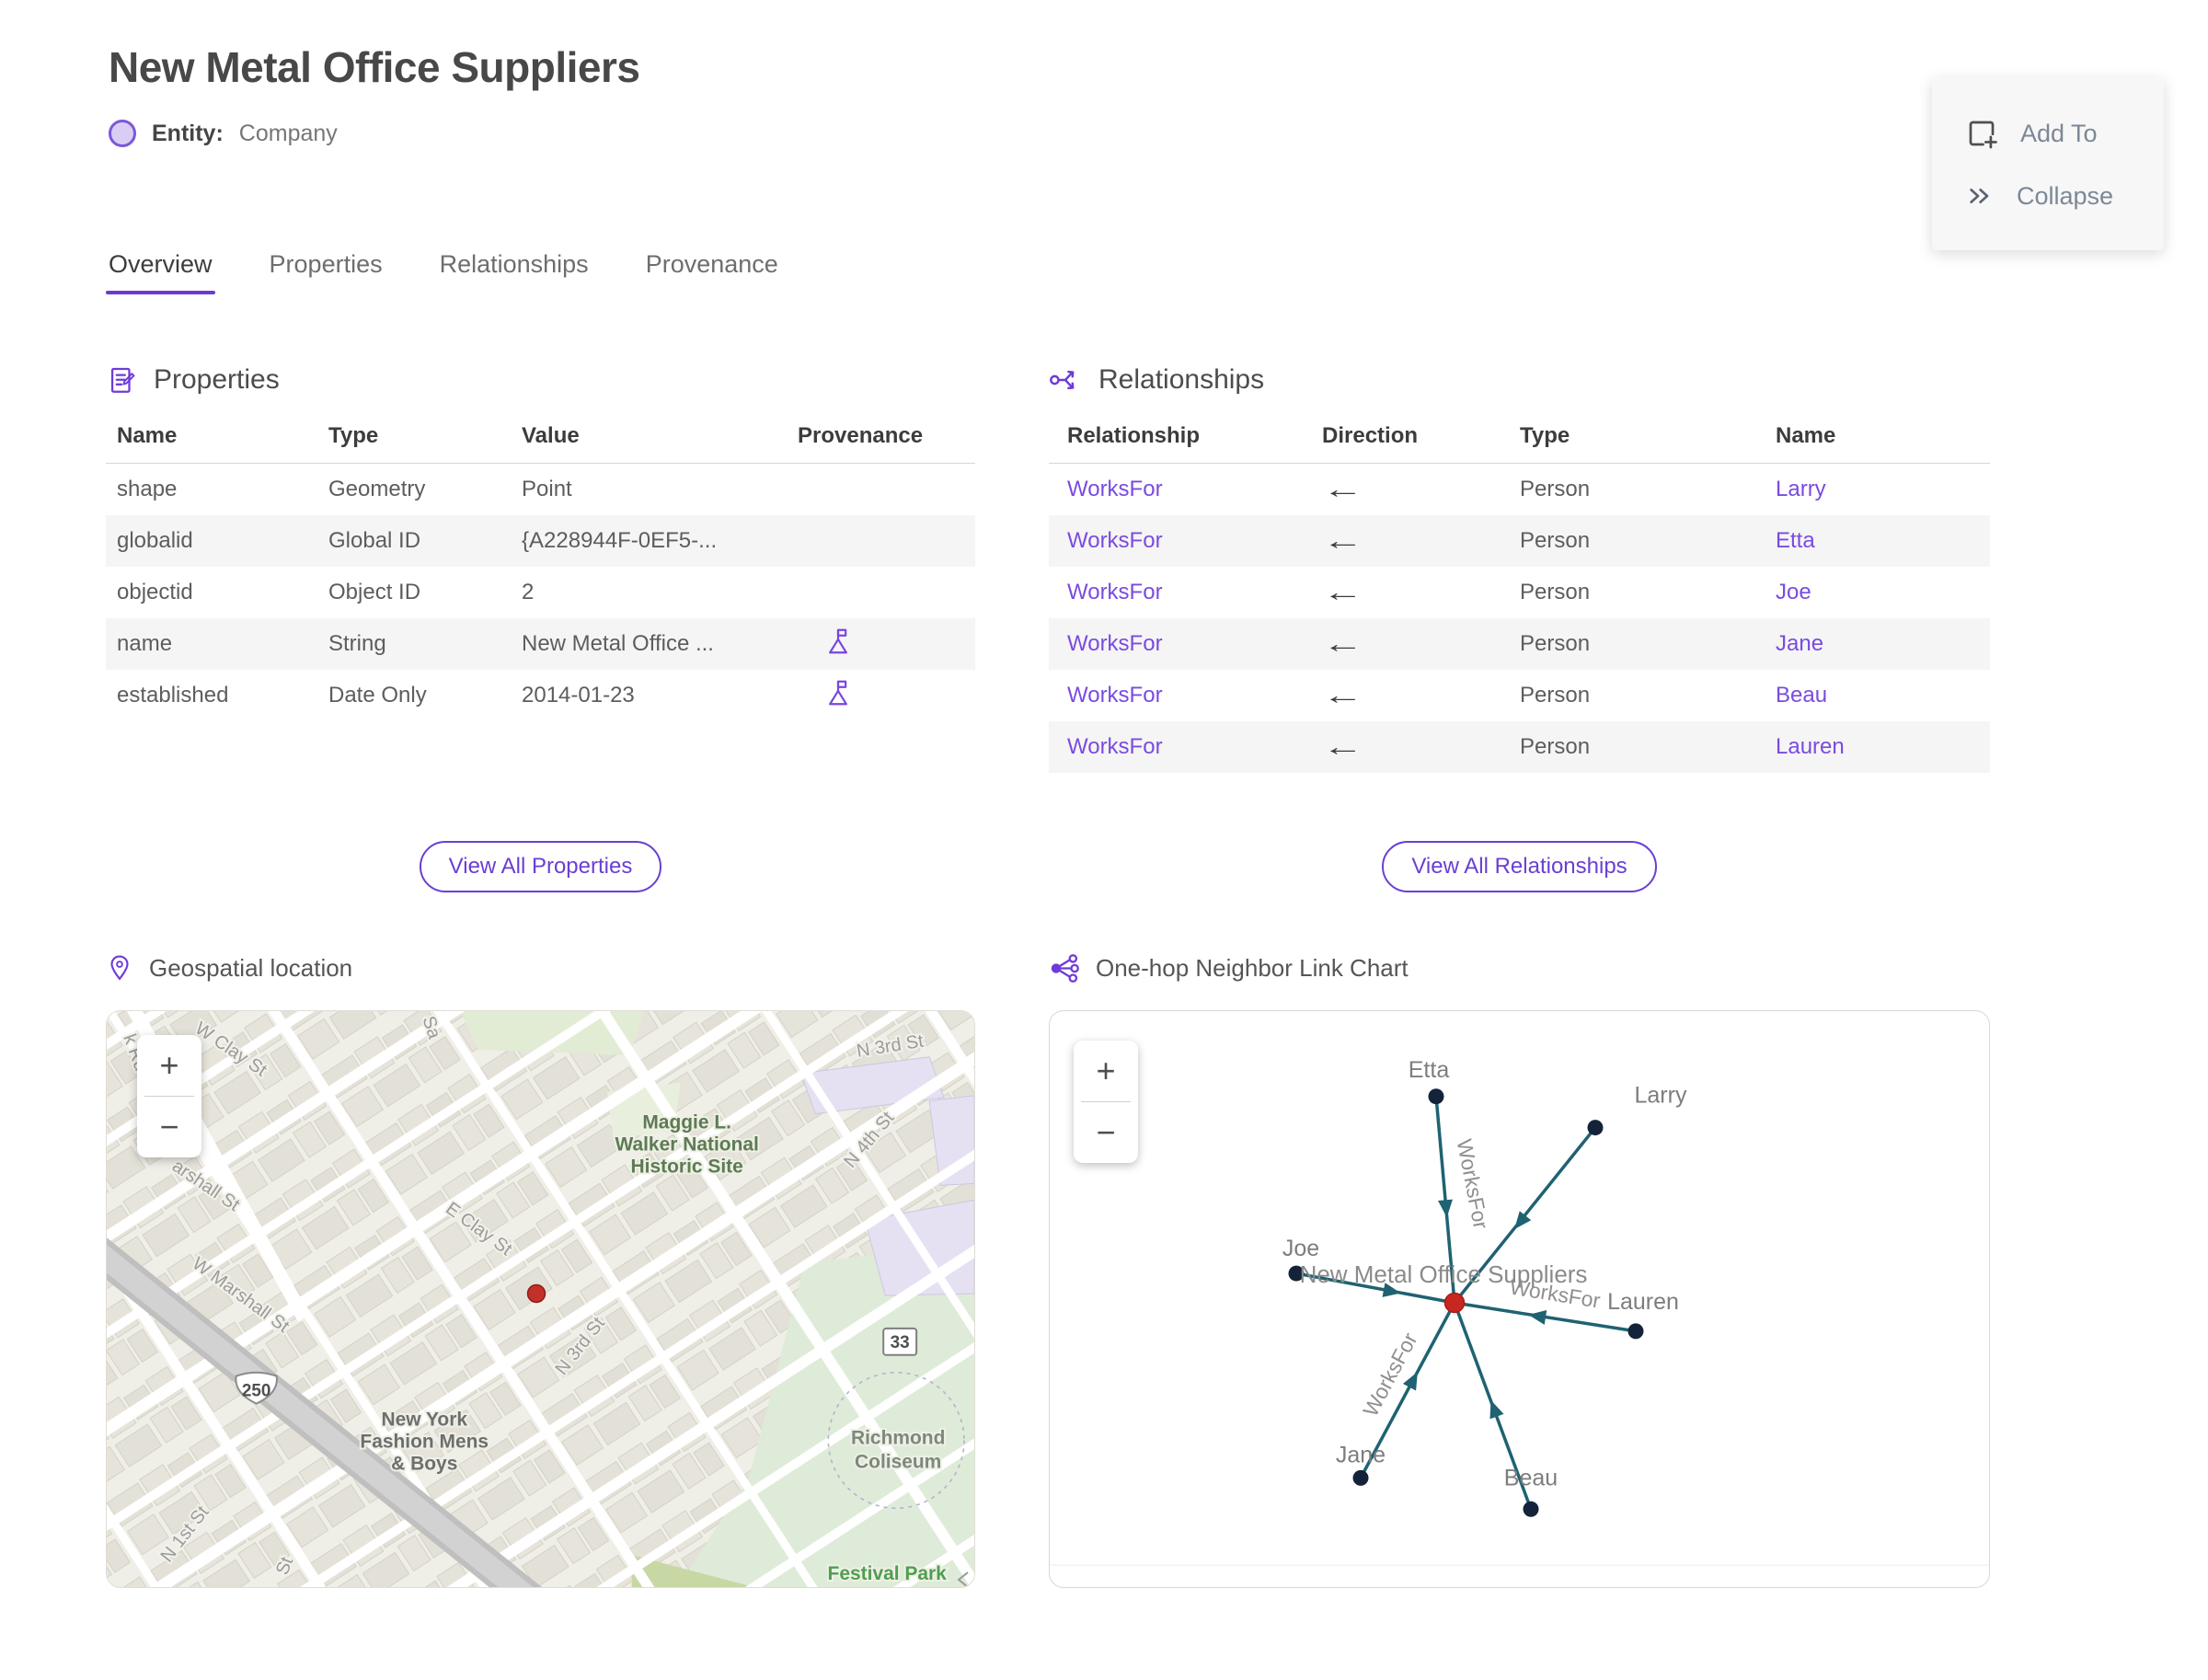 The width and height of the screenshot is (2208, 1680). What do you see at coordinates (145, 643) in the screenshot?
I see `property-name: name` at bounding box center [145, 643].